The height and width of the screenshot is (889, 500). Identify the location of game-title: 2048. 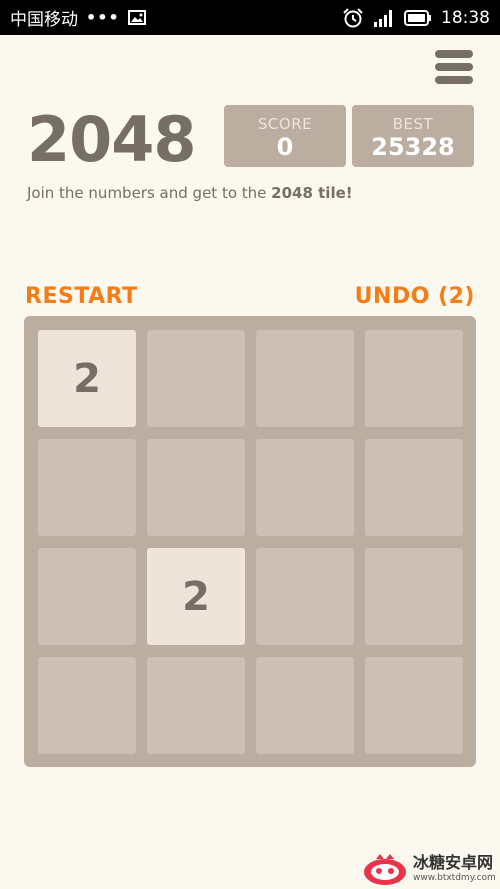
(112, 139).